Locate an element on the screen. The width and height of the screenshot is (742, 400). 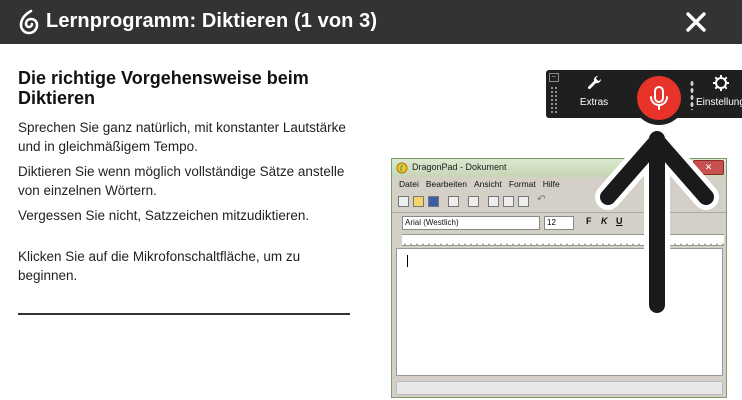
minimize-icon: – is located at coordinates (554, 77).